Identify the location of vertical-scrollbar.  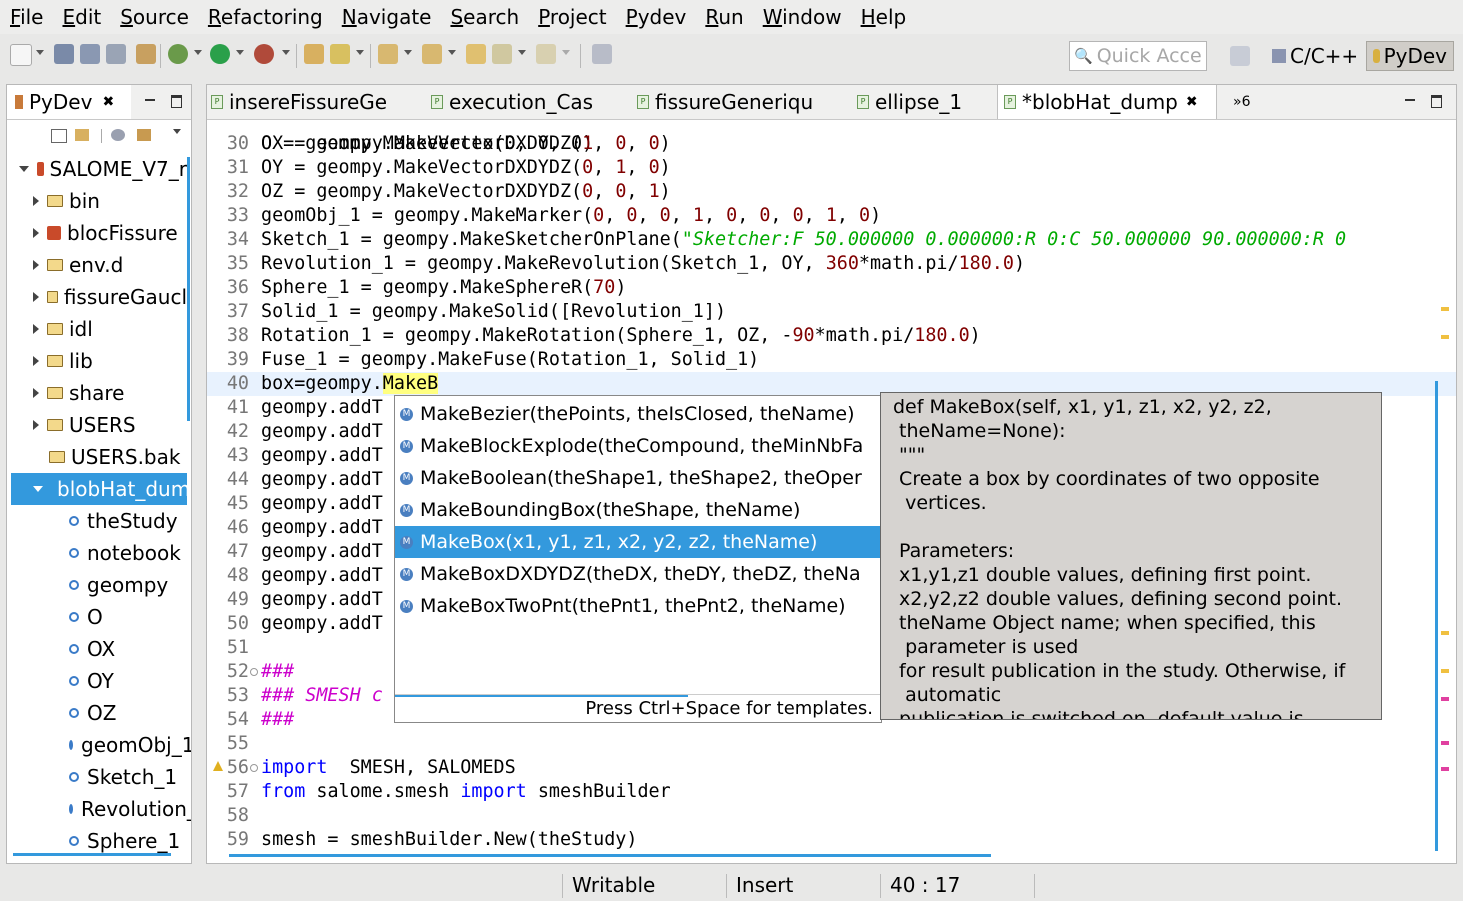
(1436, 616).